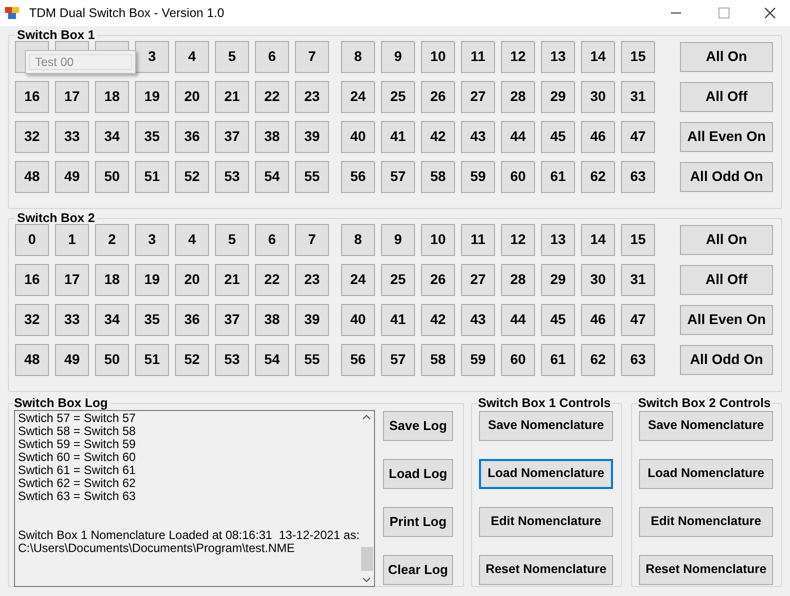  What do you see at coordinates (61, 403) in the screenshot?
I see `group-title: Switch Box Log` at bounding box center [61, 403].